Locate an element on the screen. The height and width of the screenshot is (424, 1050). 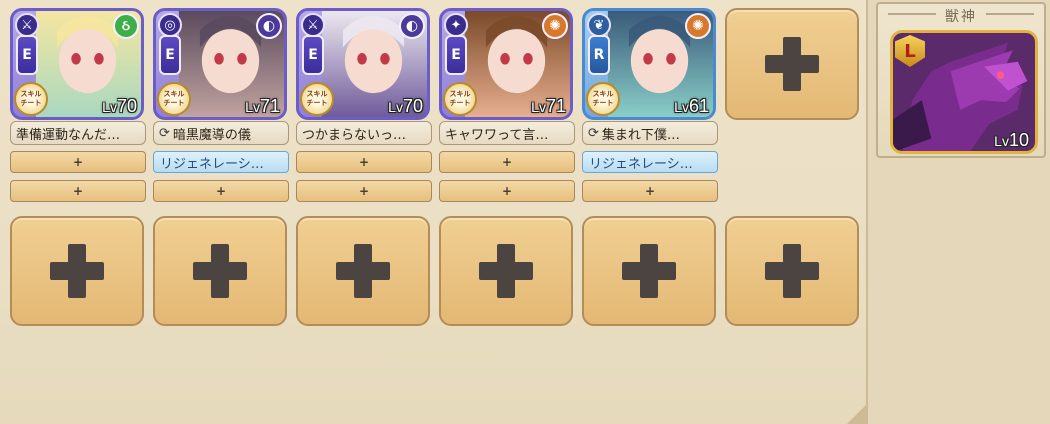
unit-card: ❦ R ✺ スキル チート Lv61 is located at coordinates (649, 64).